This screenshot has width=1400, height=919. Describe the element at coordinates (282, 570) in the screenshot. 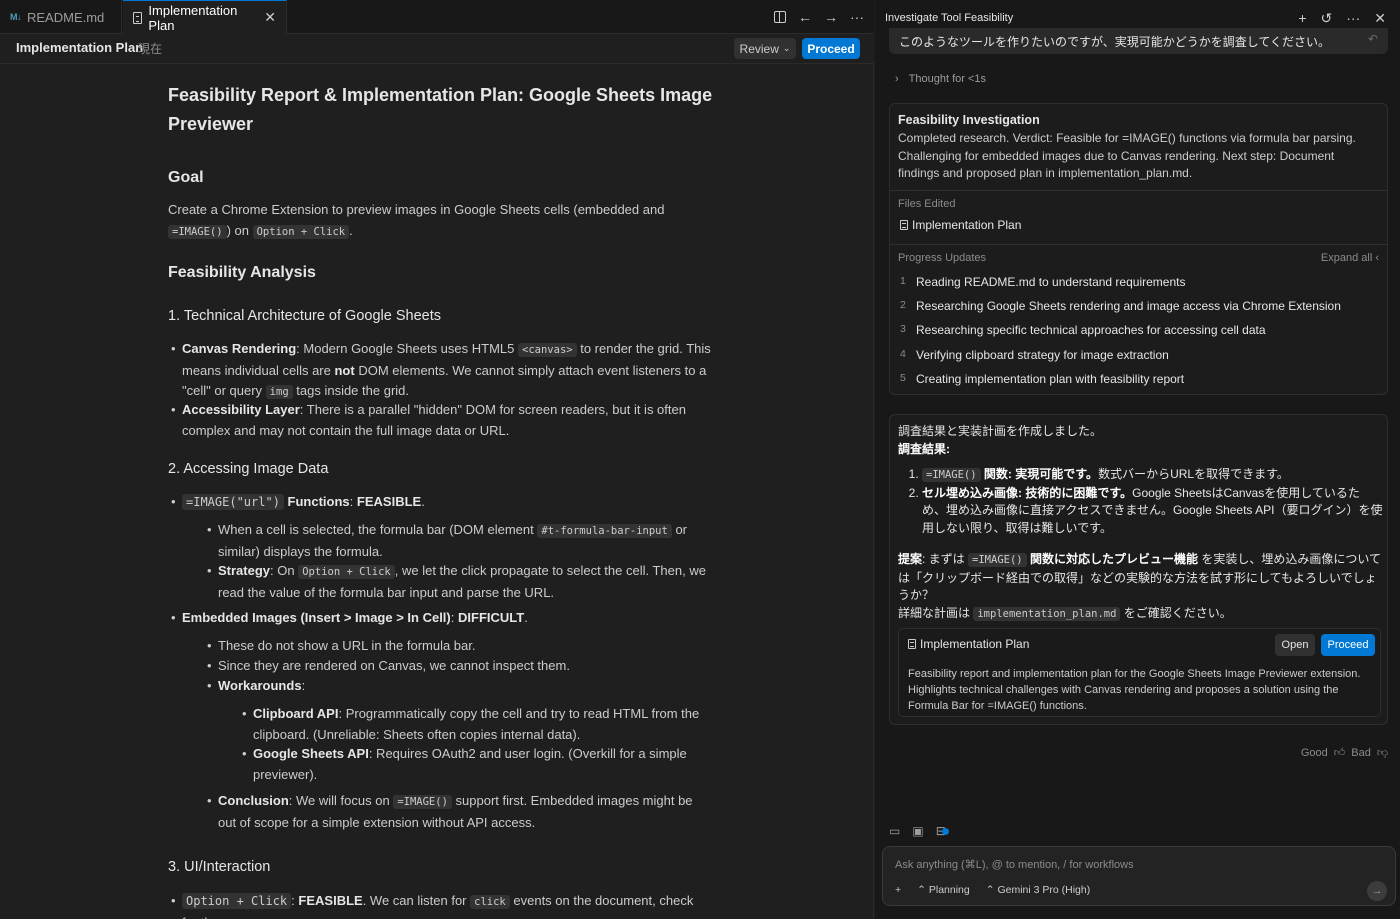

I see `text: : On` at that location.